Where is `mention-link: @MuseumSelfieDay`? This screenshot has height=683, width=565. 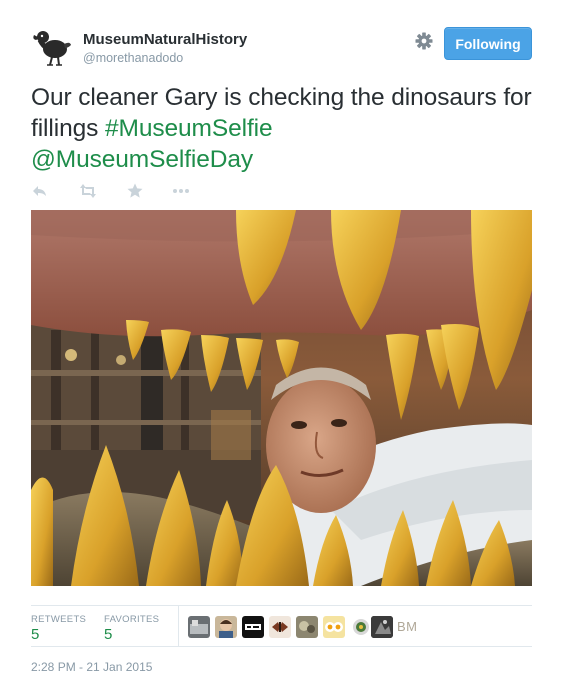 mention-link: @MuseumSelfieDay is located at coordinates (142, 159).